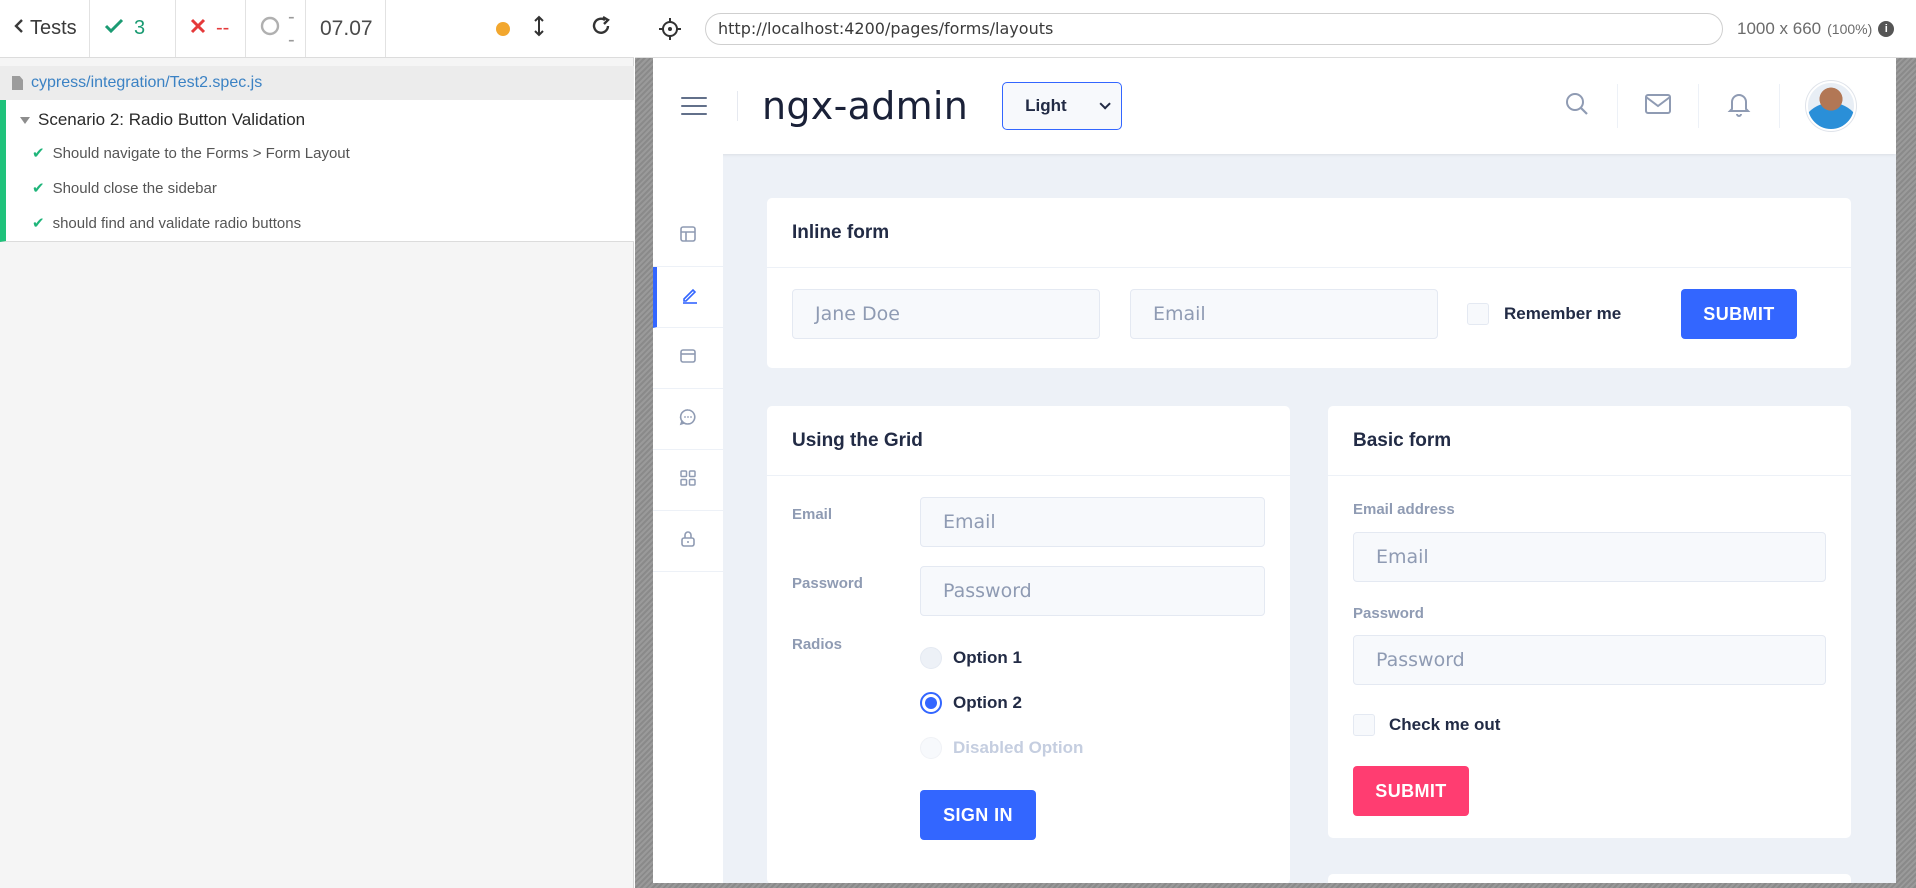  What do you see at coordinates (865, 106) in the screenshot?
I see `app-logo: ngx-admin` at bounding box center [865, 106].